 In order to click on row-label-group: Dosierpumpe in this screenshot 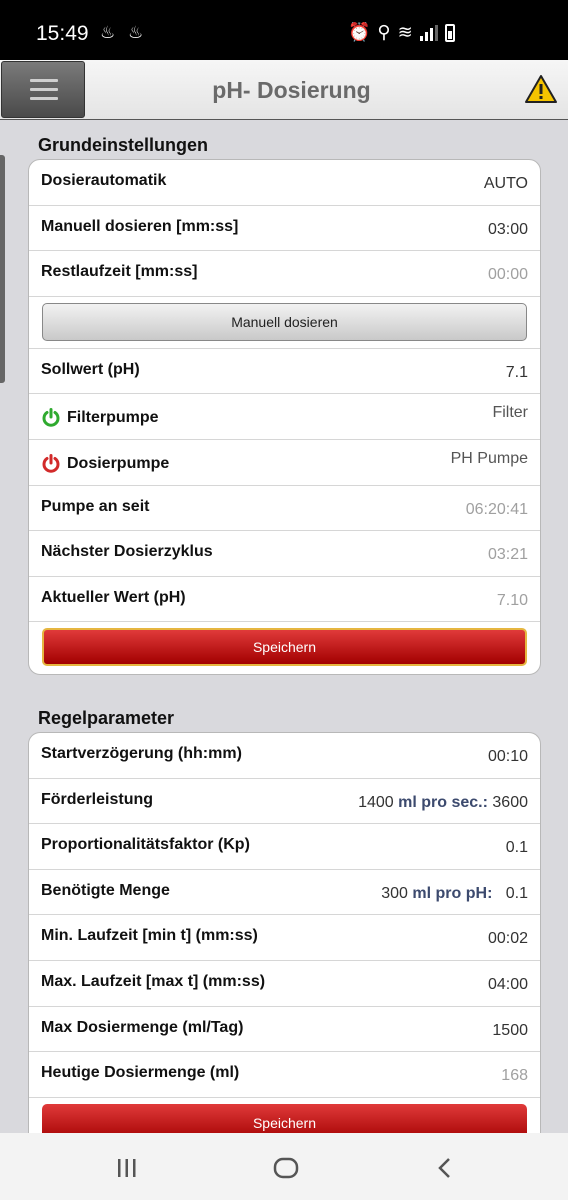, I will do `click(105, 463)`.